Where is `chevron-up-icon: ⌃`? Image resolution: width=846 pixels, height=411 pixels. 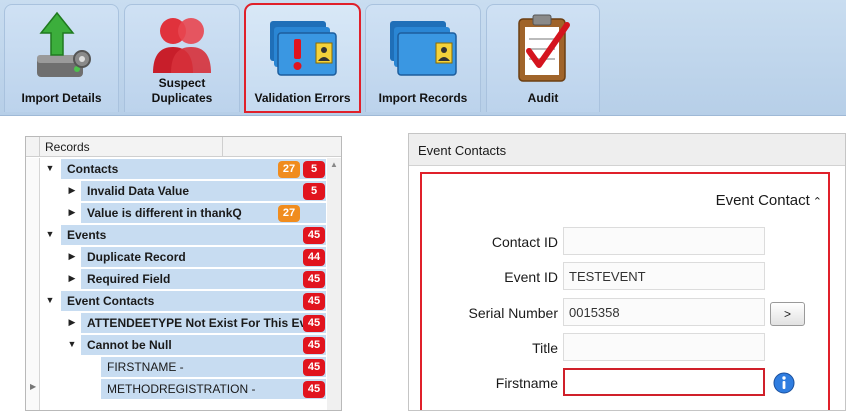
chevron-up-icon: ⌃ is located at coordinates (817, 202).